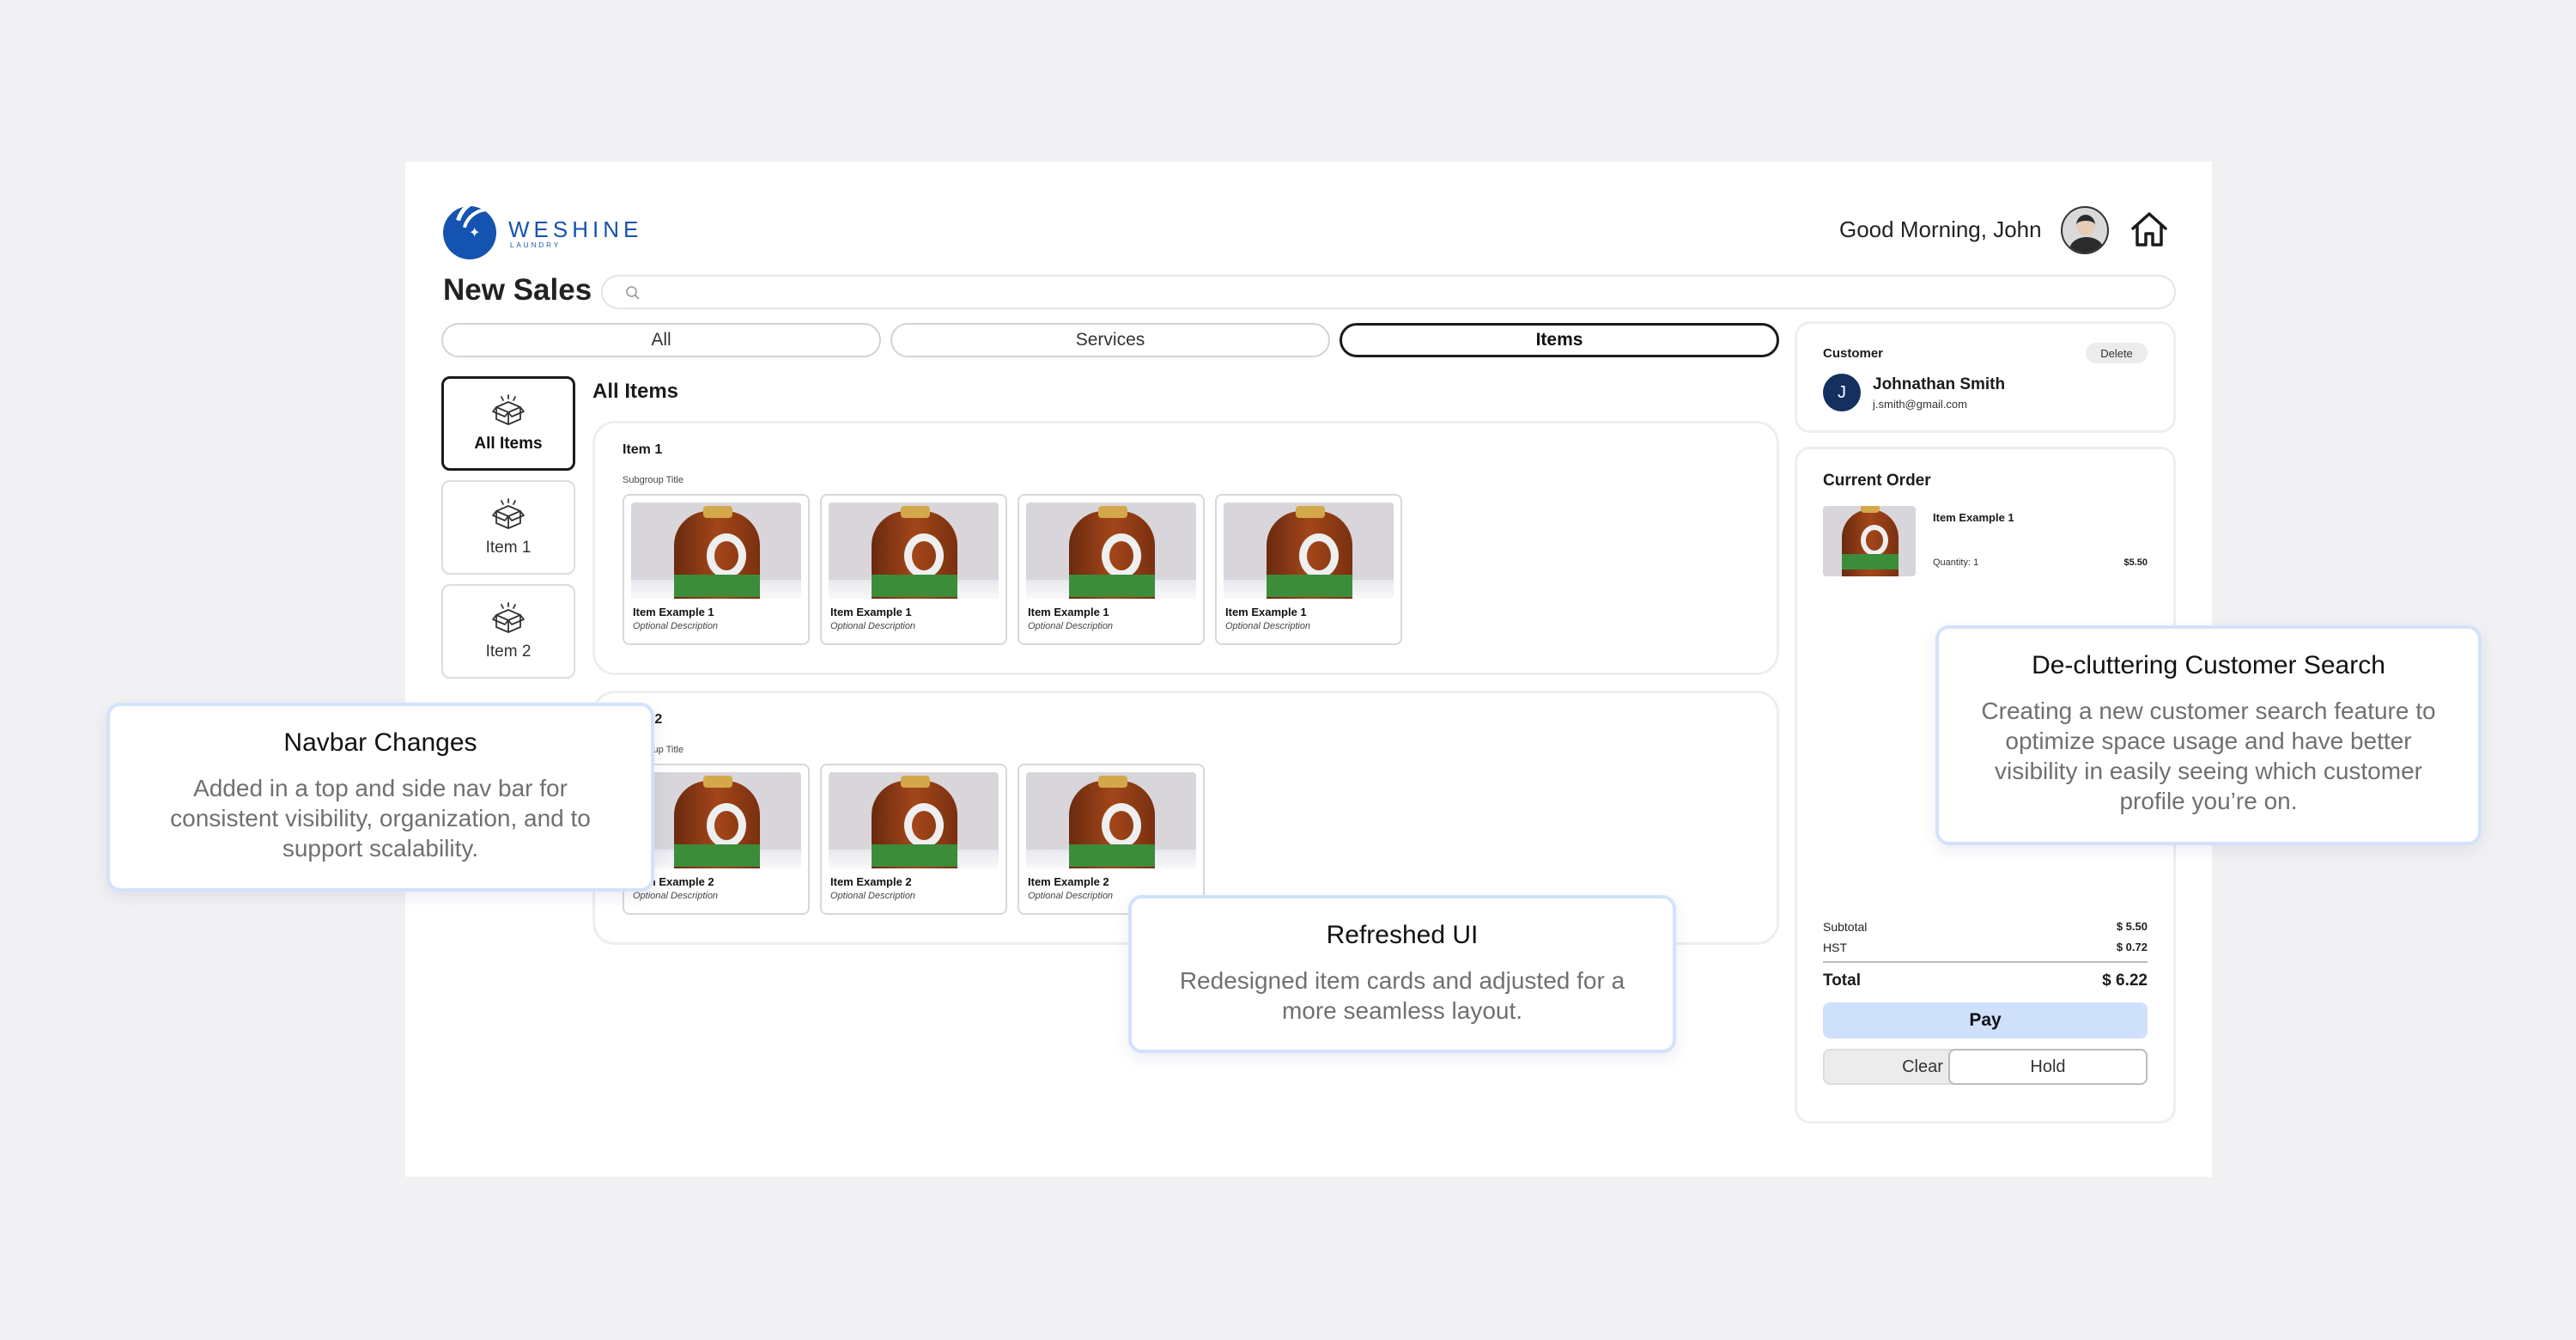 The image size is (2576, 1340). I want to click on greeting-text: Good Morning, John, so click(1940, 229).